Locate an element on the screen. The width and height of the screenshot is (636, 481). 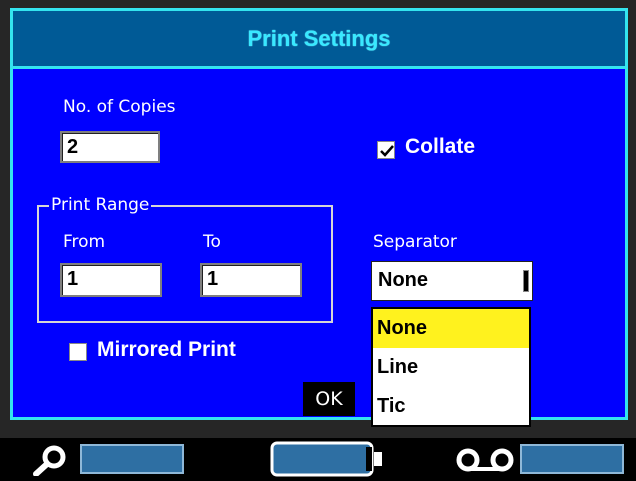
mirrored-print-label: Mirrored Print is located at coordinates (166, 349).